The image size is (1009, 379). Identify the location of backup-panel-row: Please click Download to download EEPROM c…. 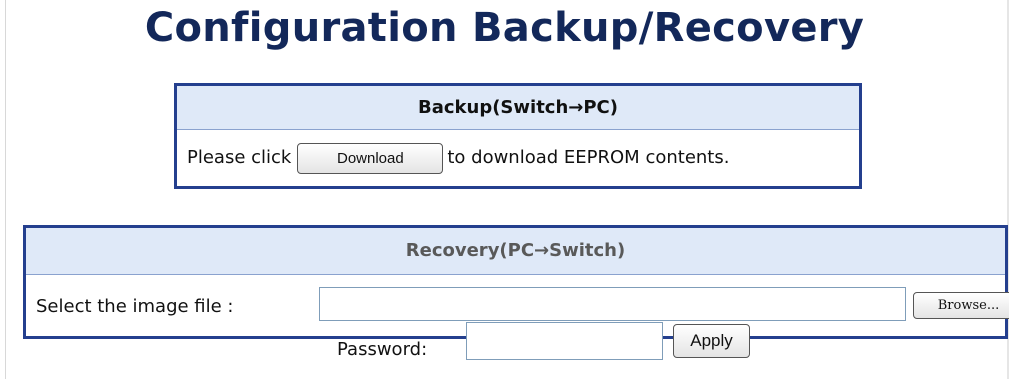
(518, 159).